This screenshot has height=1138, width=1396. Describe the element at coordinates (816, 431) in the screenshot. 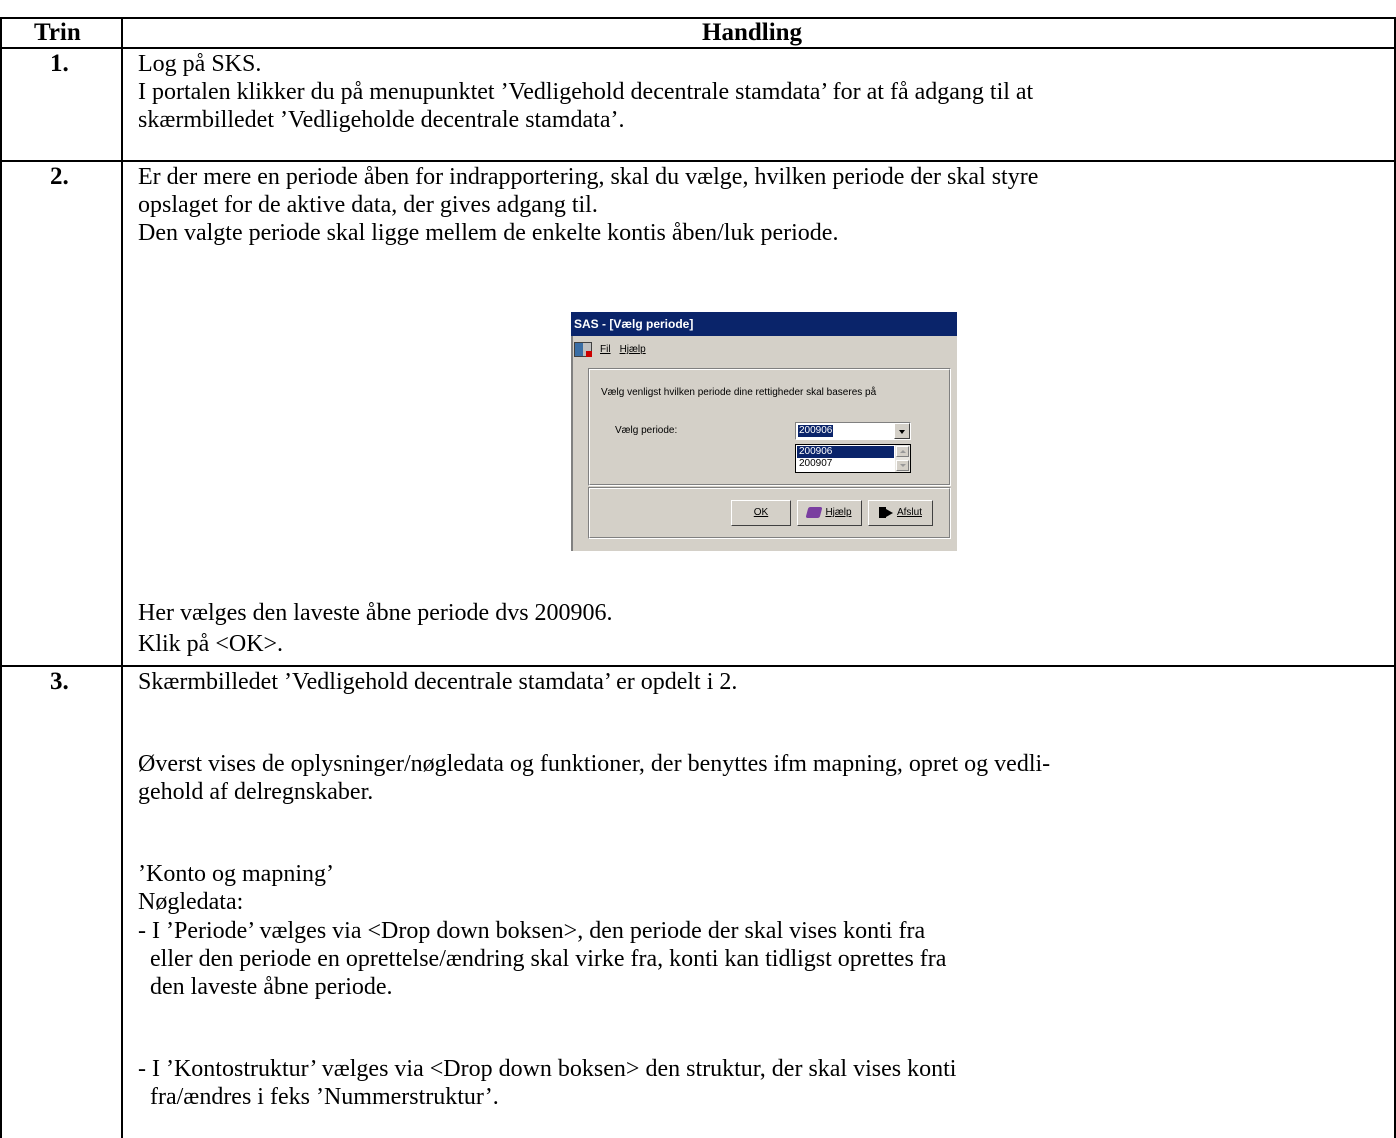

I see `period-dropdown-value: 200906` at that location.